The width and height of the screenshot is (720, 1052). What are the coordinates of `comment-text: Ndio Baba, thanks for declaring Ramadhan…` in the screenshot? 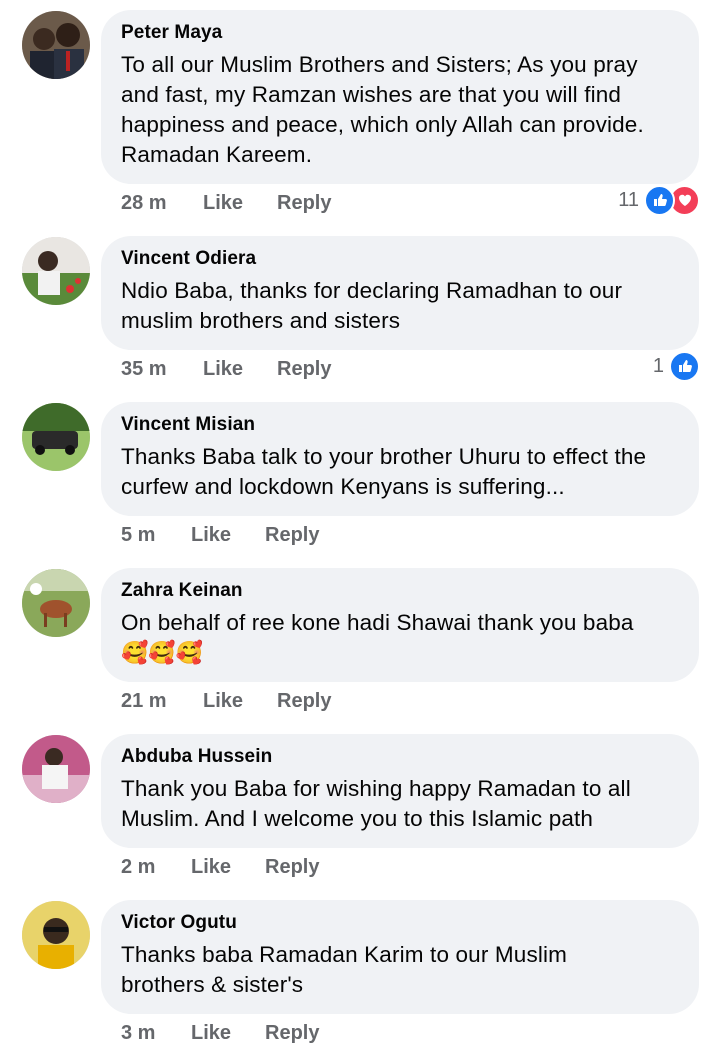 It's located at (372, 305).